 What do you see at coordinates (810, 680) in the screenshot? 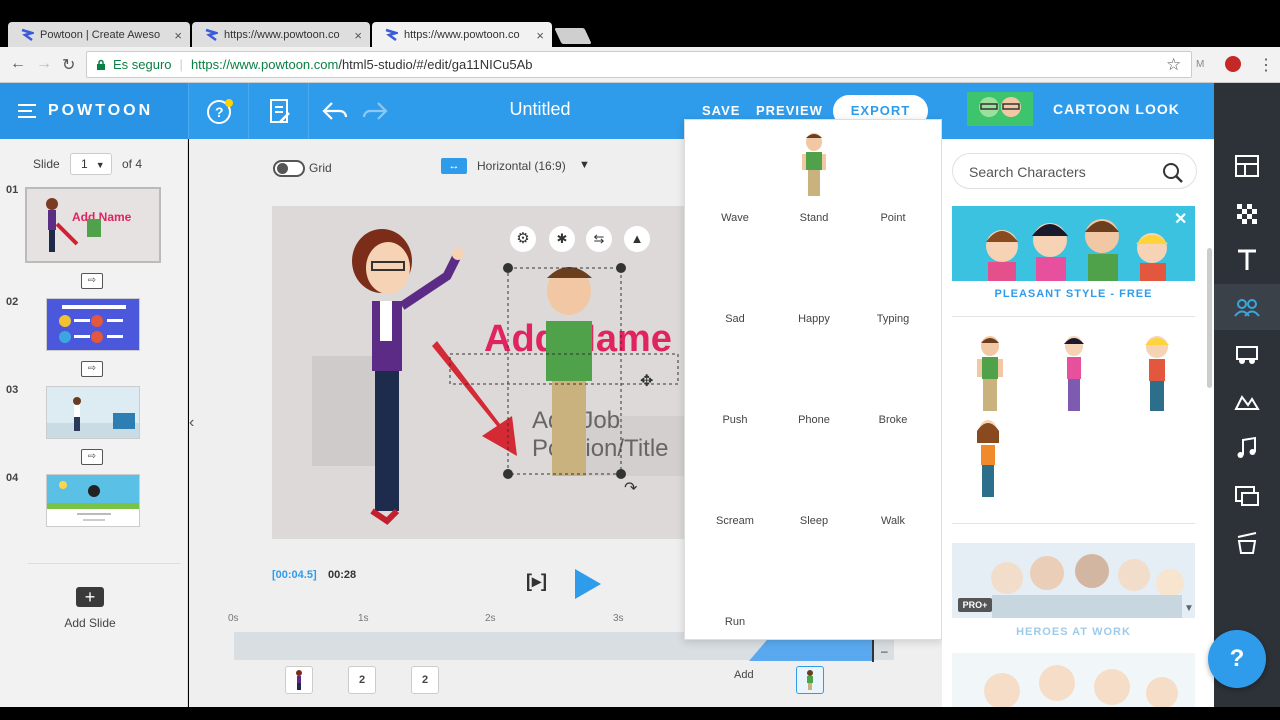
I see `timeline-selected-character-thumb` at bounding box center [810, 680].